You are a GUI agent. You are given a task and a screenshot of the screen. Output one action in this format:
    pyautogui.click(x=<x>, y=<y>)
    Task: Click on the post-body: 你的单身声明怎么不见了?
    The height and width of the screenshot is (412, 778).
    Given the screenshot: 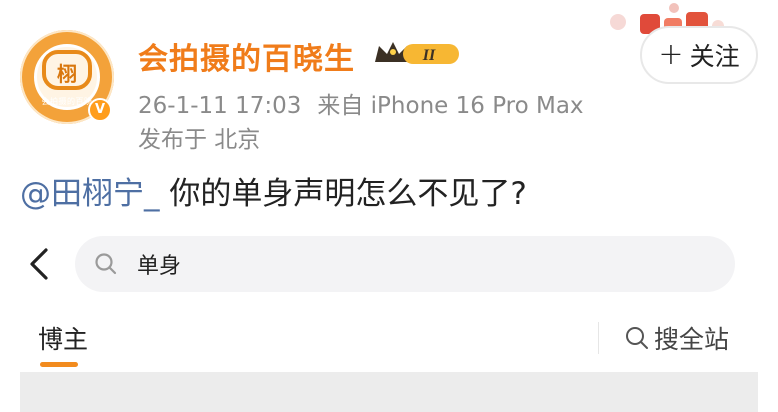 What is the action you would take?
    pyautogui.click(x=343, y=194)
    